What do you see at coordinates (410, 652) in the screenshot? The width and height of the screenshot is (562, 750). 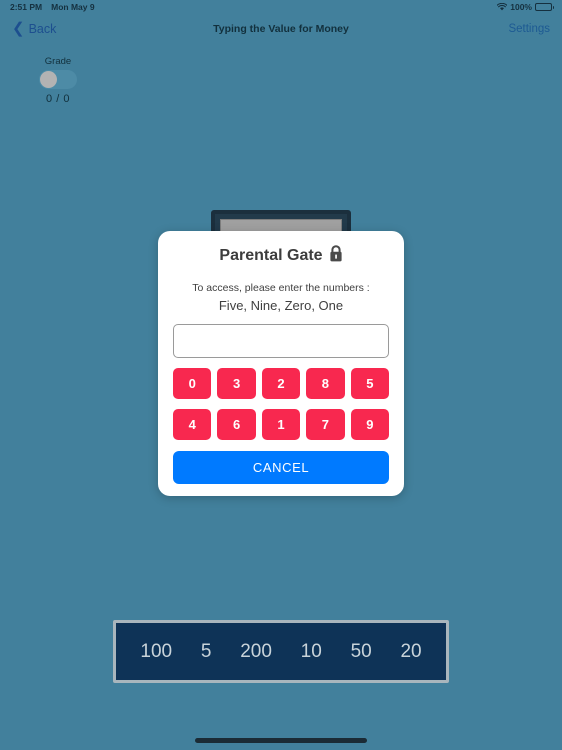 I see `answer-option: 20` at bounding box center [410, 652].